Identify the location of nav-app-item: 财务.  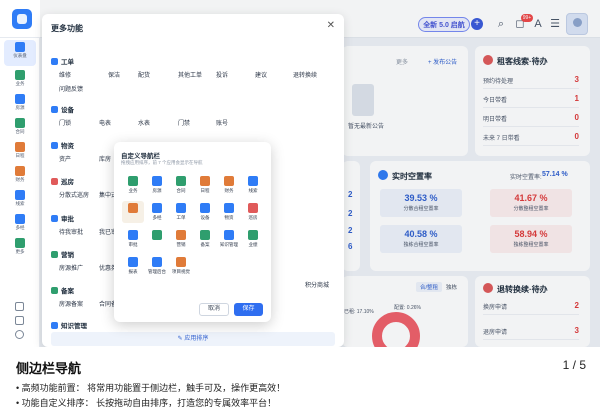
(229, 185).